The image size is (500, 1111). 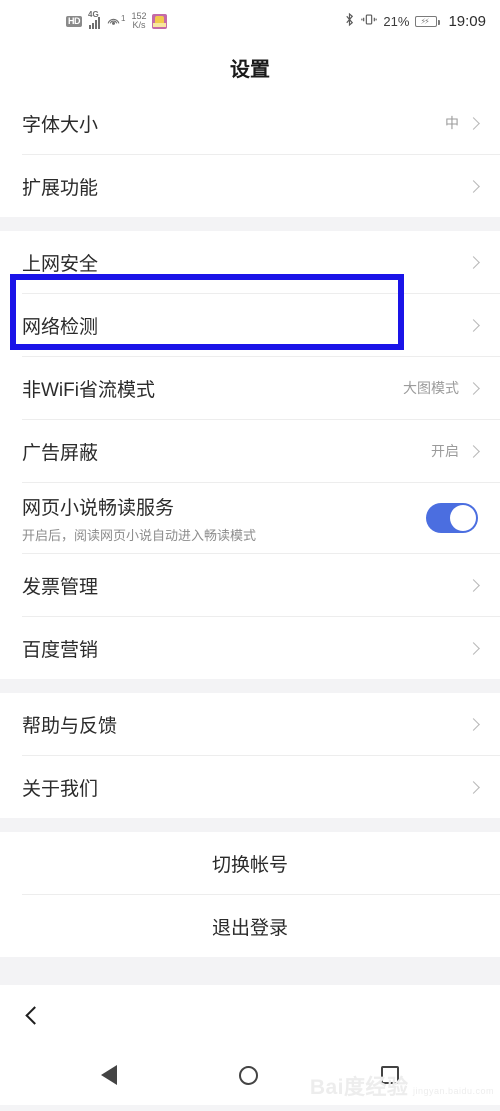 I want to click on row-label: 百度营销, so click(x=60, y=650).